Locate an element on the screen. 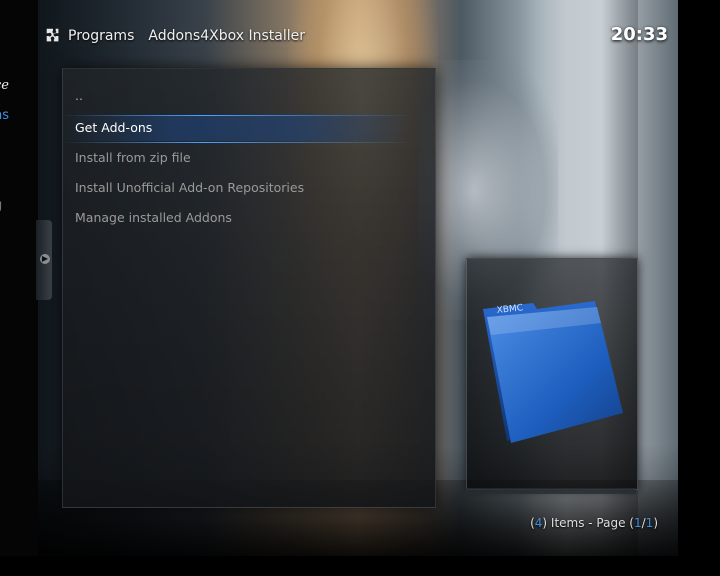 This screenshot has height=576, width=720. puzzle-icon is located at coordinates (52, 35).